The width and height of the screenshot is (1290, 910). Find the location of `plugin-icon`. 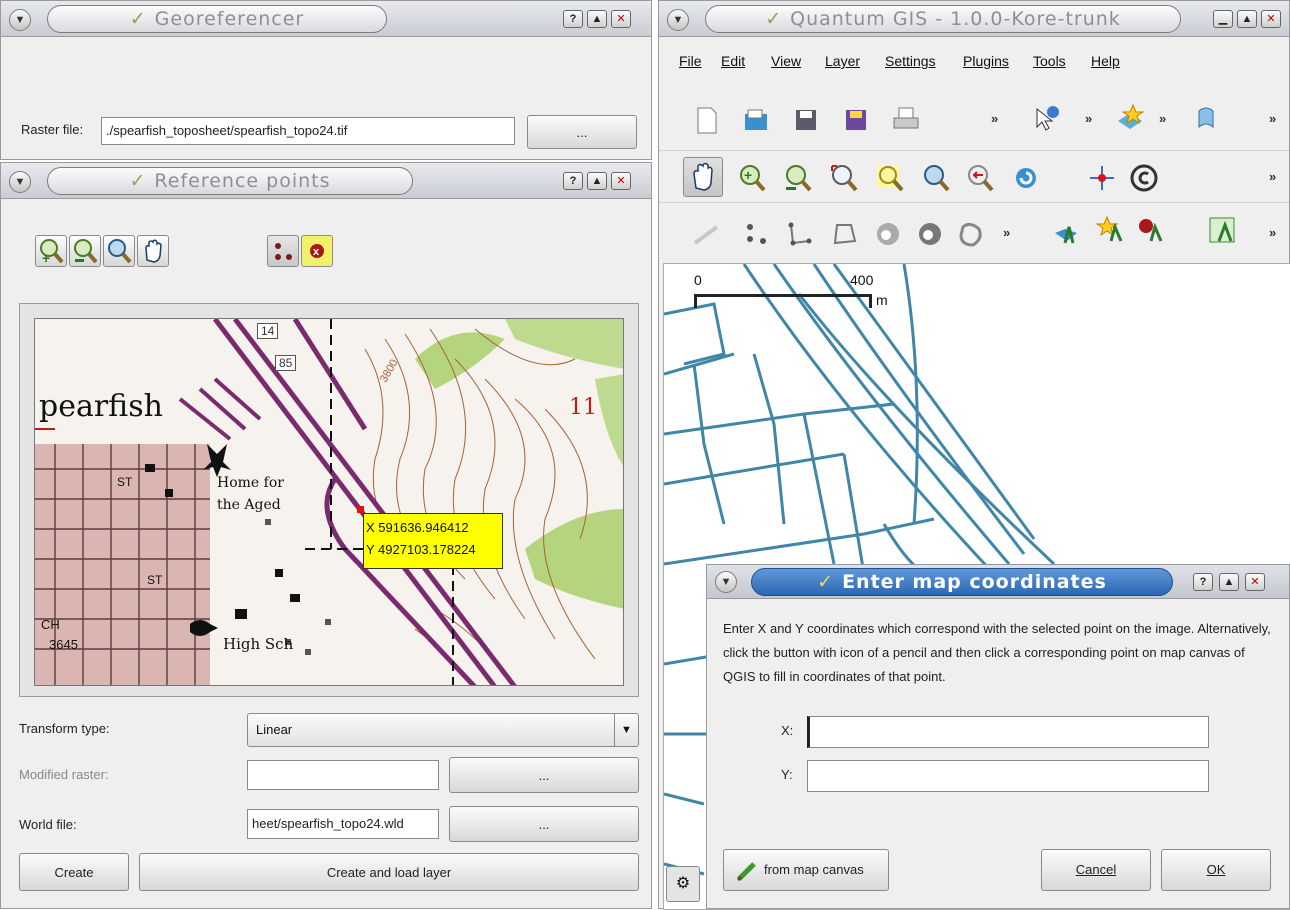

plugin-icon is located at coordinates (1206, 118).